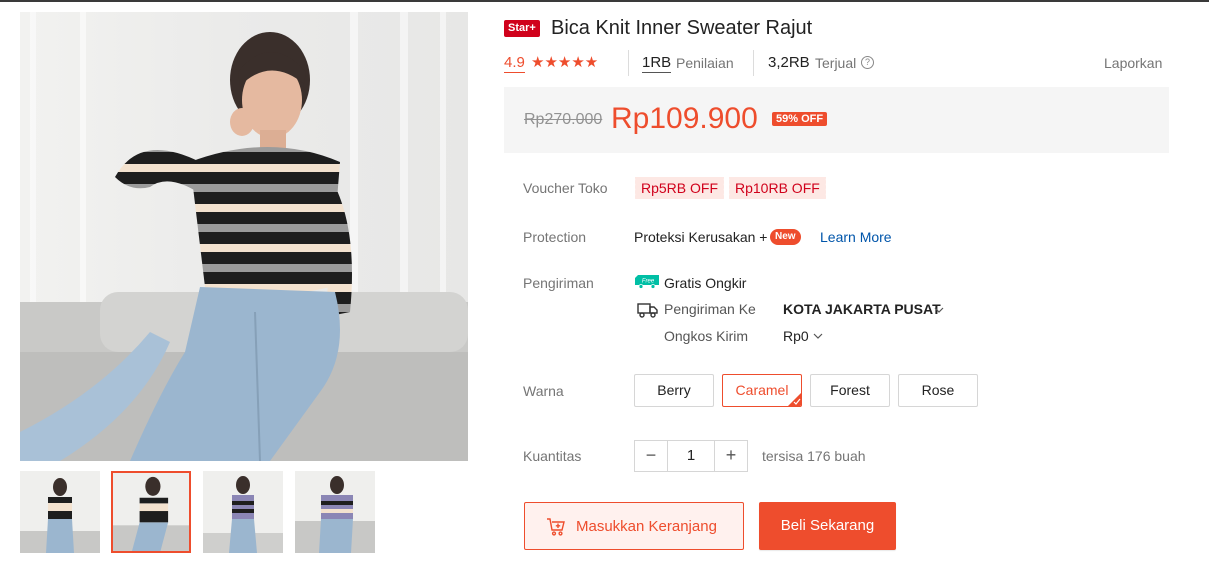 This screenshot has width=1209, height=573. What do you see at coordinates (731, 456) in the screenshot?
I see `increase-button: +` at bounding box center [731, 456].